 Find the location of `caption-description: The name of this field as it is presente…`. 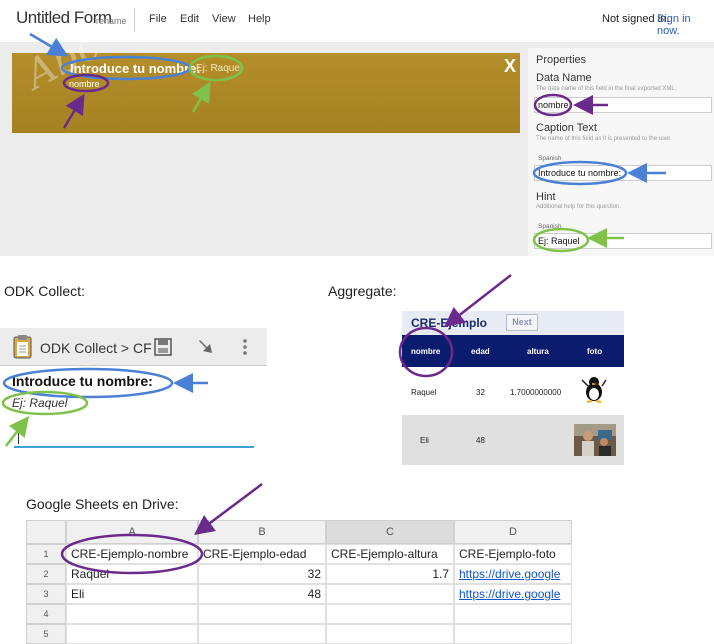

caption-description: The name of this field as it is presente… is located at coordinates (604, 139).